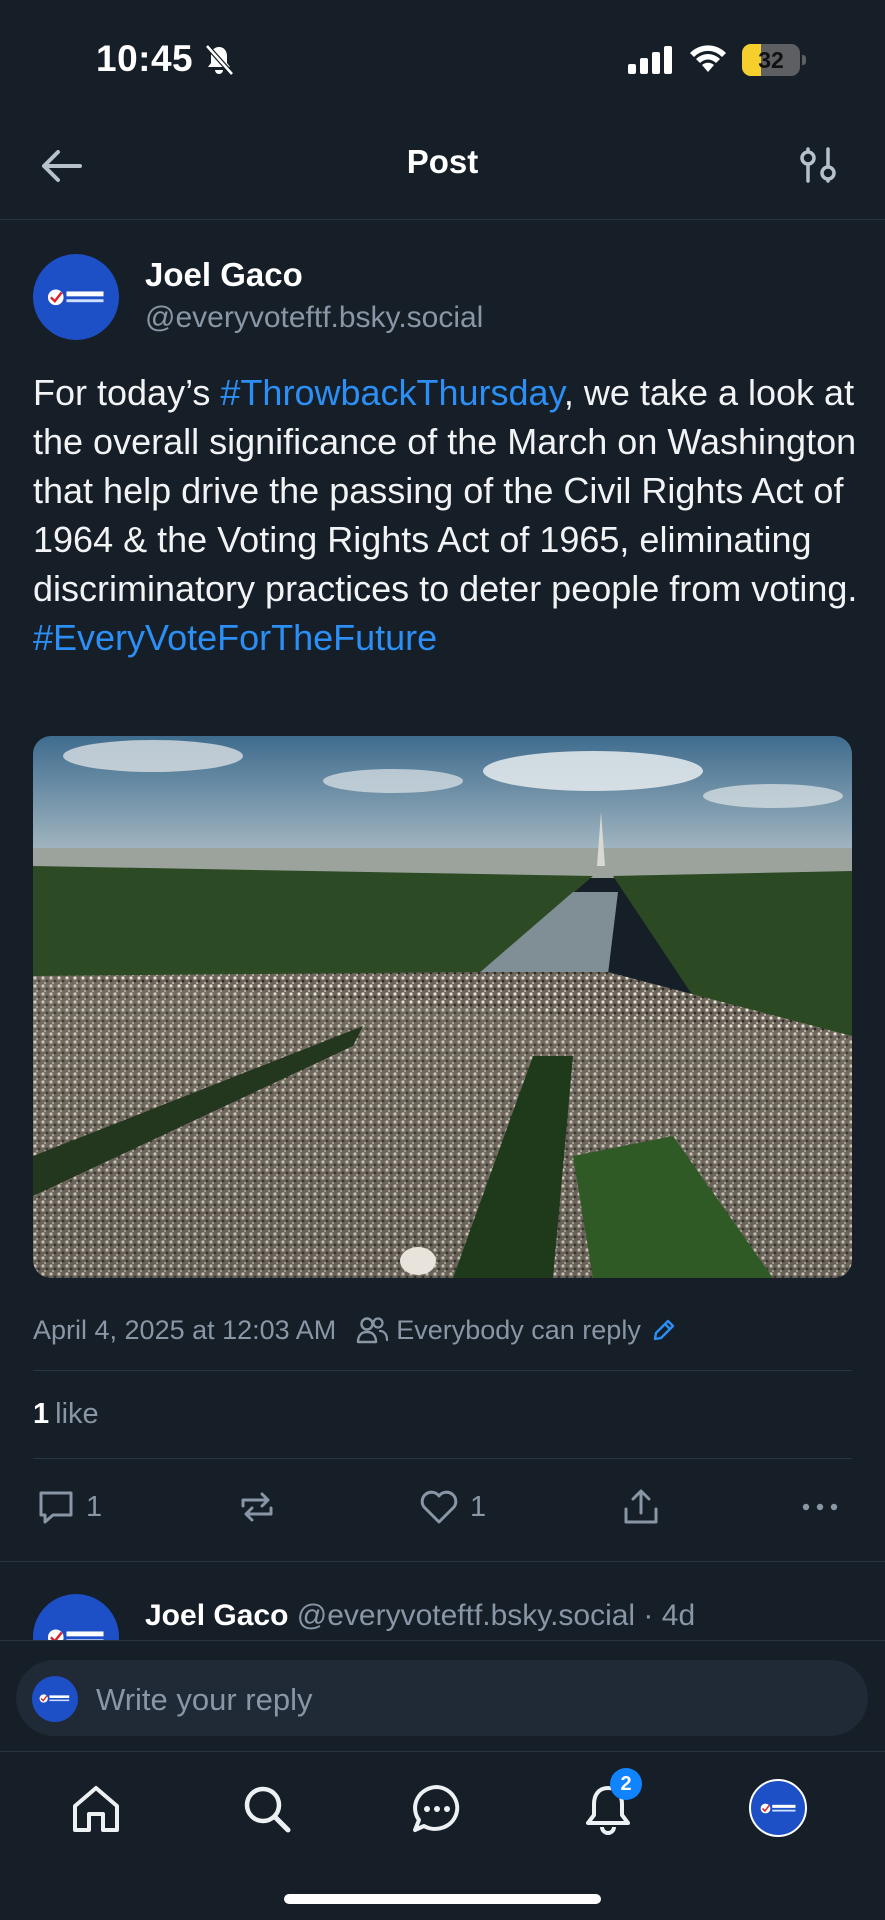  What do you see at coordinates (442, 1899) in the screenshot?
I see `home-indicator` at bounding box center [442, 1899].